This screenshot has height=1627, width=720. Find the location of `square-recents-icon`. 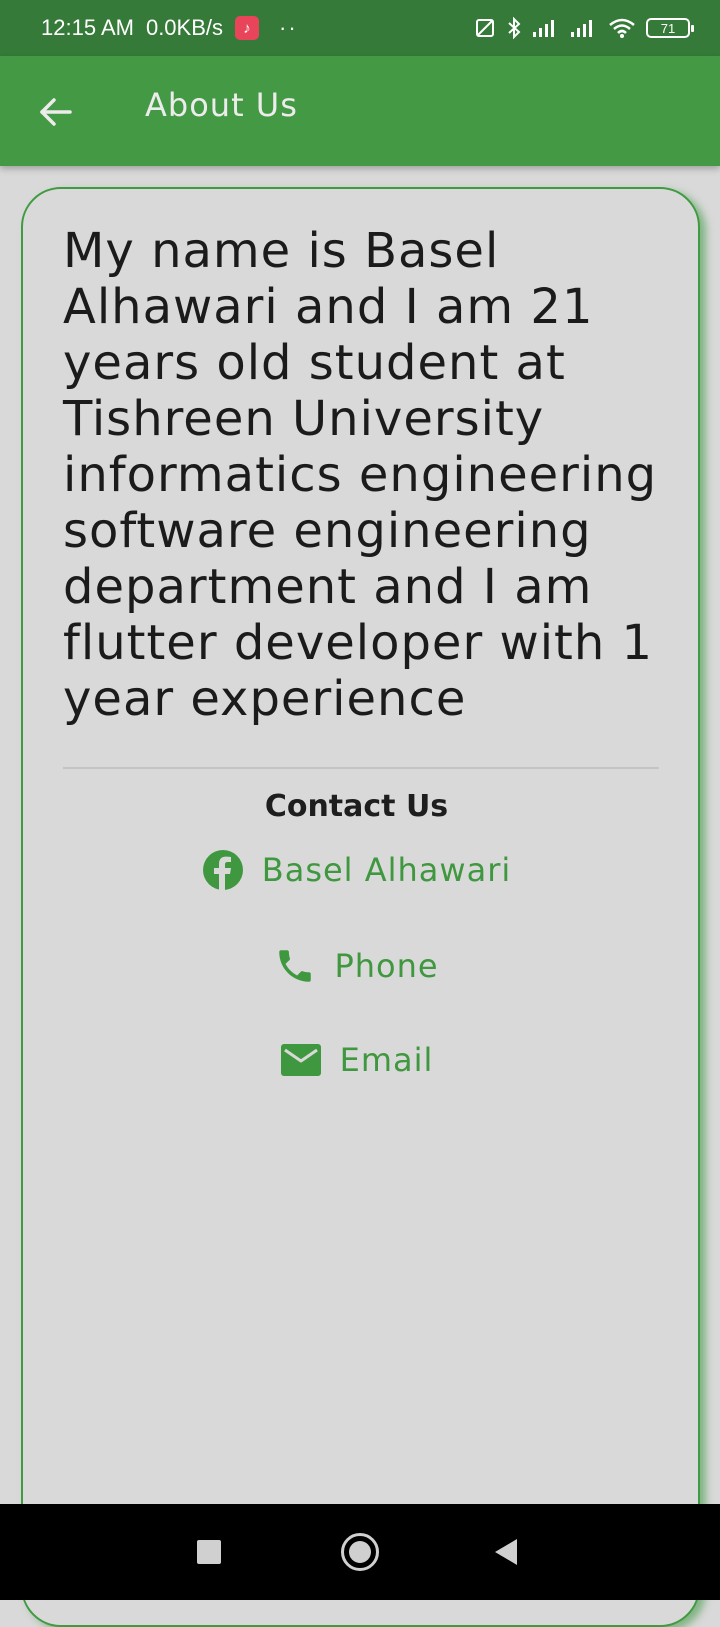

square-recents-icon is located at coordinates (209, 1552).